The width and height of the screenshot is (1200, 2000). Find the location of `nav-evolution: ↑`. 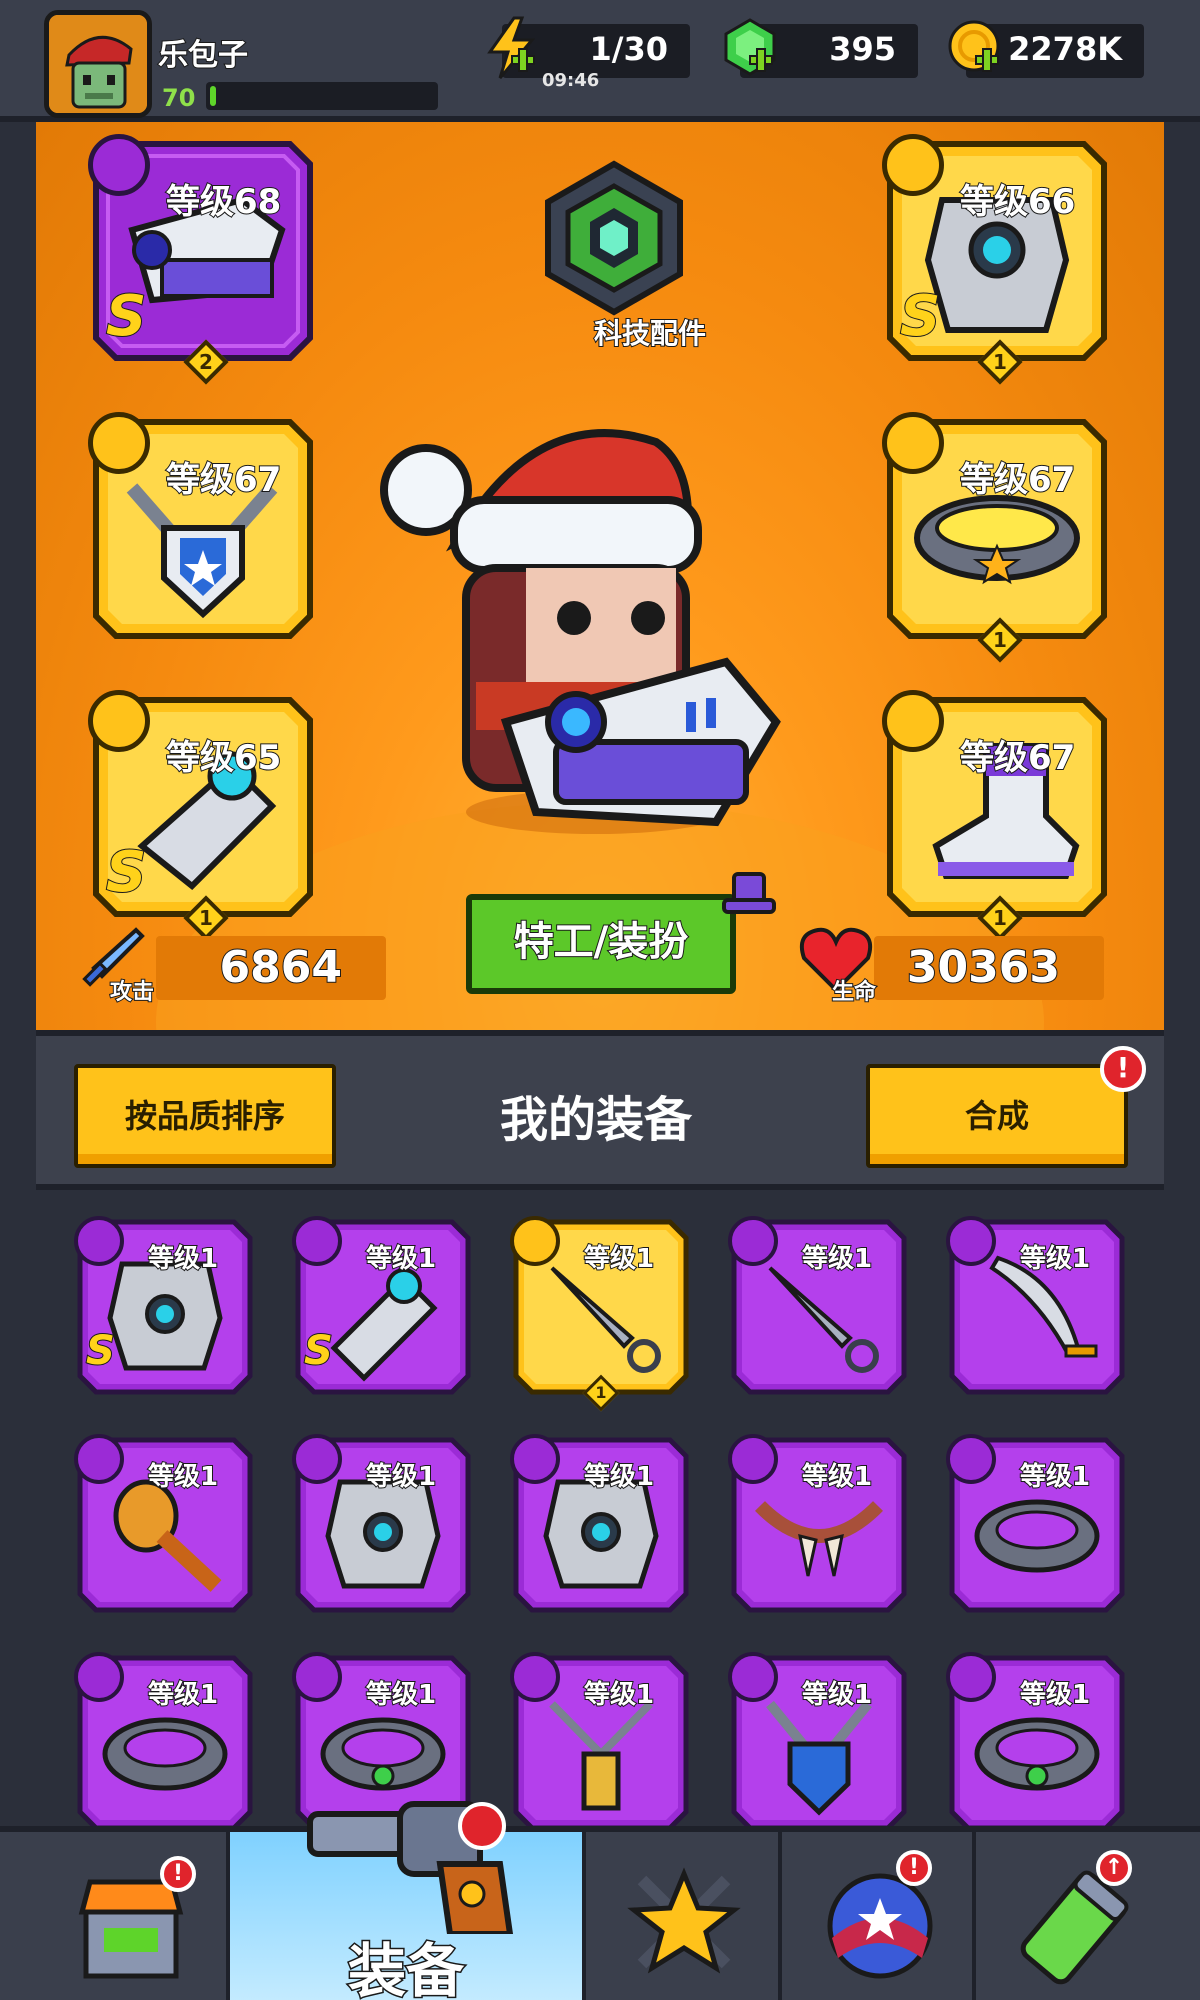

nav-evolution: ↑ is located at coordinates (1073, 1916).